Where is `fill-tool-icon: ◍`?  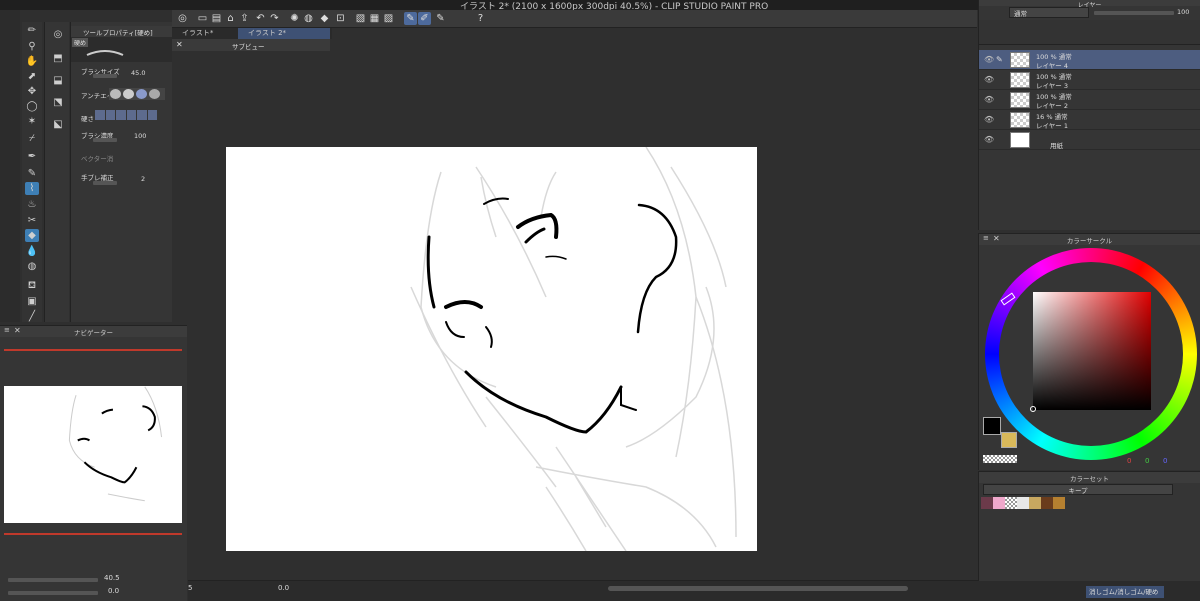
fill-tool-icon: ◍ is located at coordinates (32, 266).